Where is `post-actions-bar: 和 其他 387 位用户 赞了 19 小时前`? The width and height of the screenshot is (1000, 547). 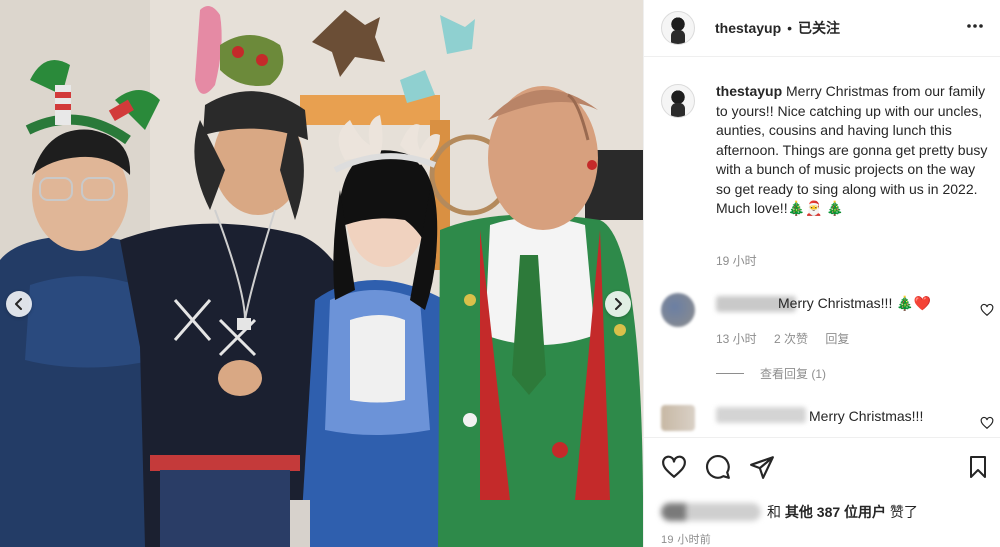 post-actions-bar: 和 其他 387 位用户 赞了 19 小时前 is located at coordinates (822, 492).